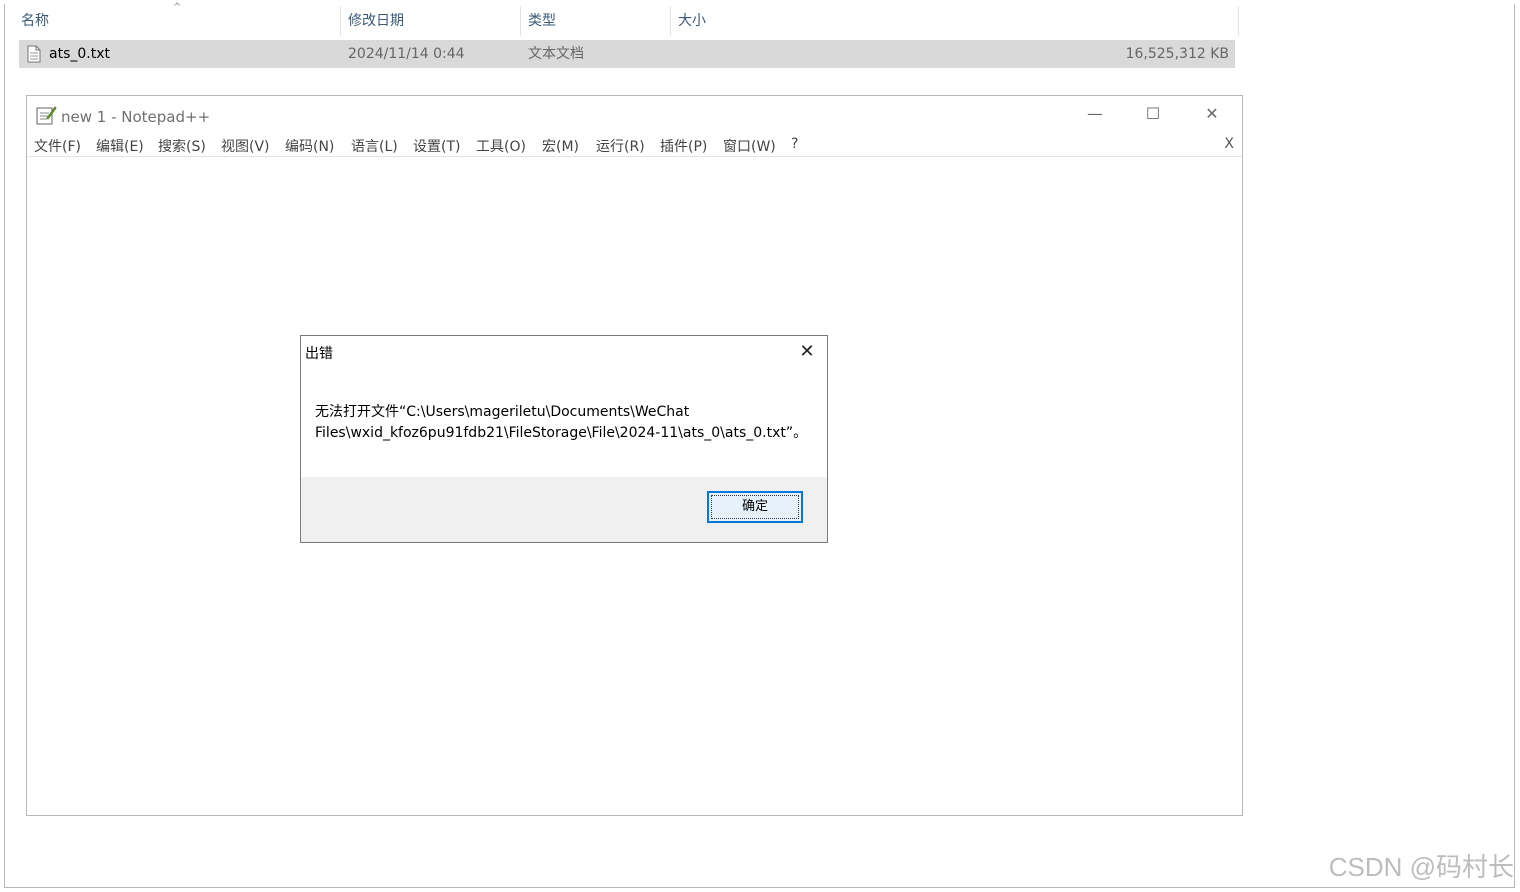  What do you see at coordinates (749, 146) in the screenshot?
I see `menu-window: 窗口(W)` at bounding box center [749, 146].